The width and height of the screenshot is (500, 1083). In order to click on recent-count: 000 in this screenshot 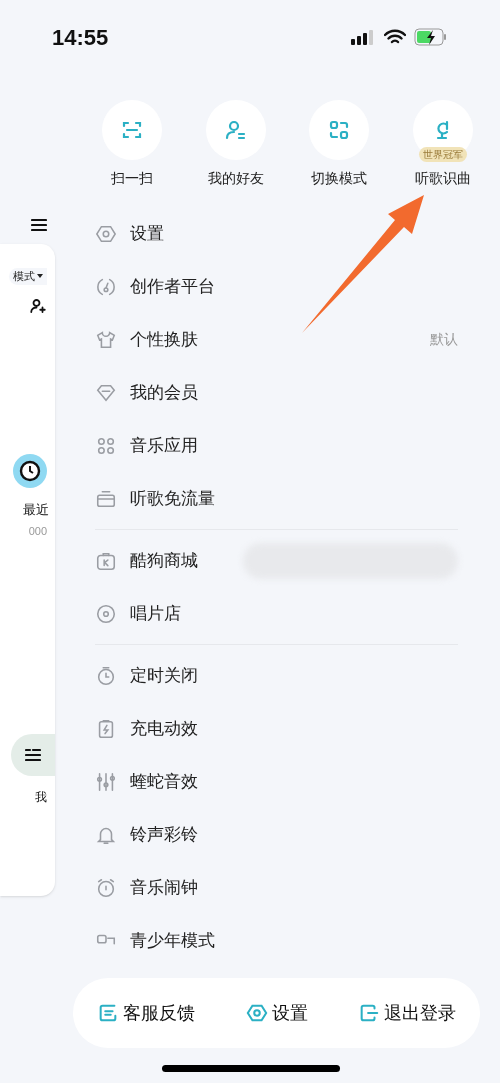, I will do `click(37, 531)`.